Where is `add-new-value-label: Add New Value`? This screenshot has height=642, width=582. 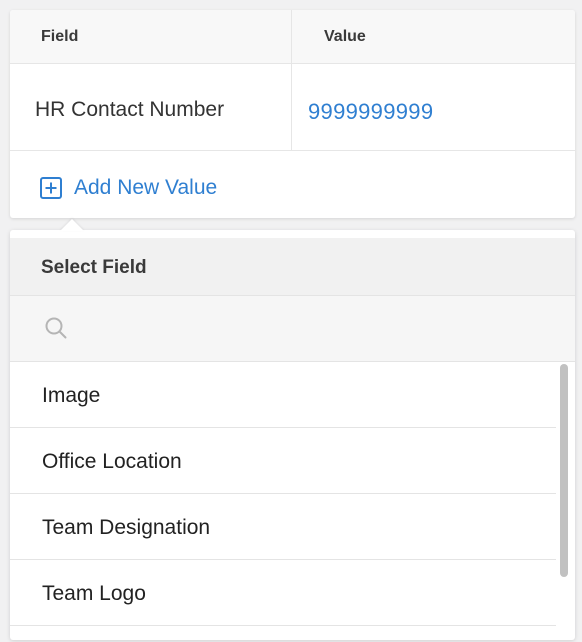
add-new-value-label: Add New Value is located at coordinates (146, 187).